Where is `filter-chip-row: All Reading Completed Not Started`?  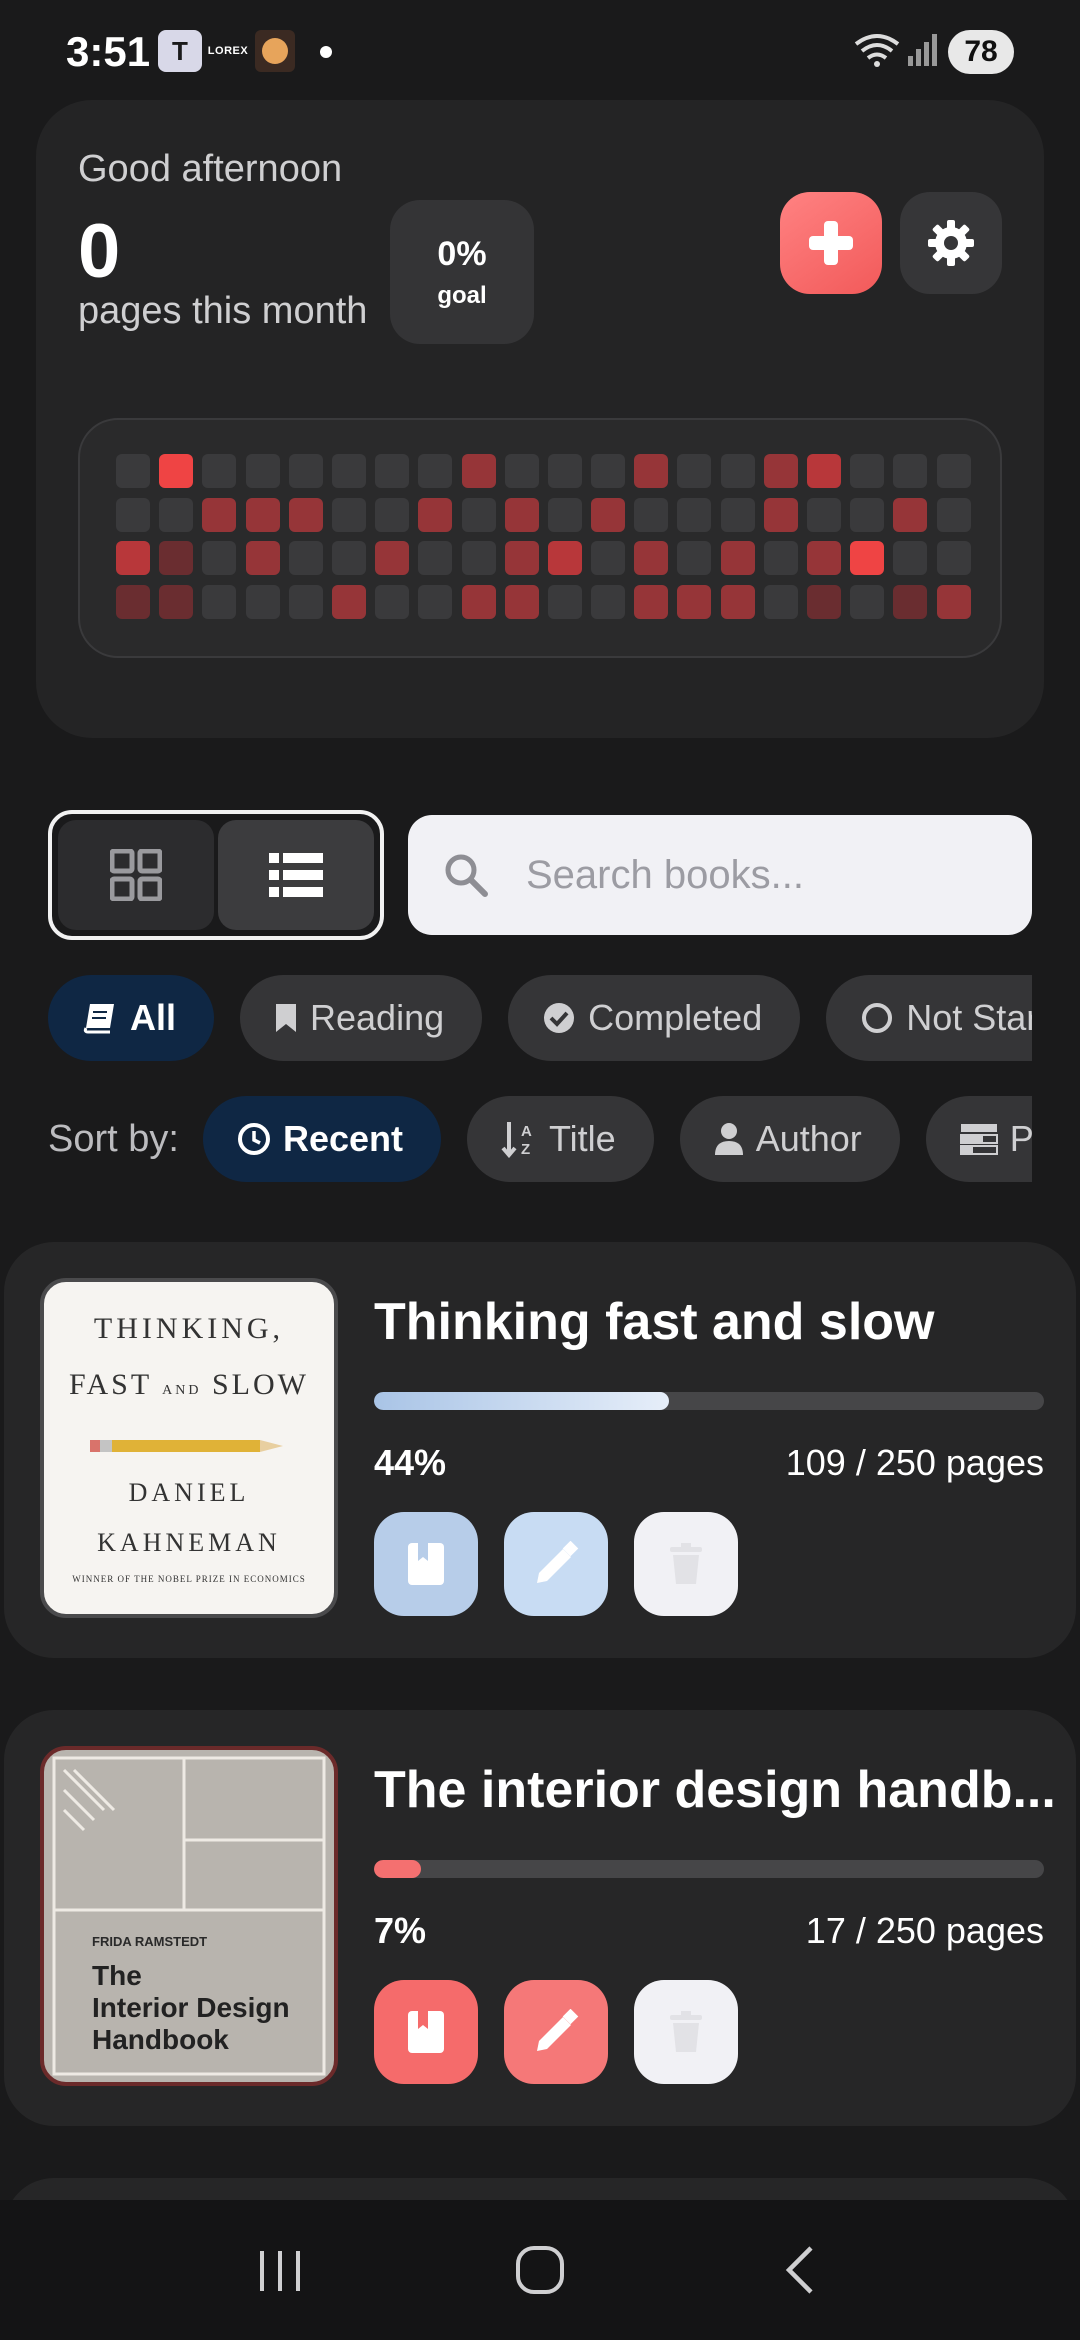 filter-chip-row: All Reading Completed Not Started is located at coordinates (540, 1018).